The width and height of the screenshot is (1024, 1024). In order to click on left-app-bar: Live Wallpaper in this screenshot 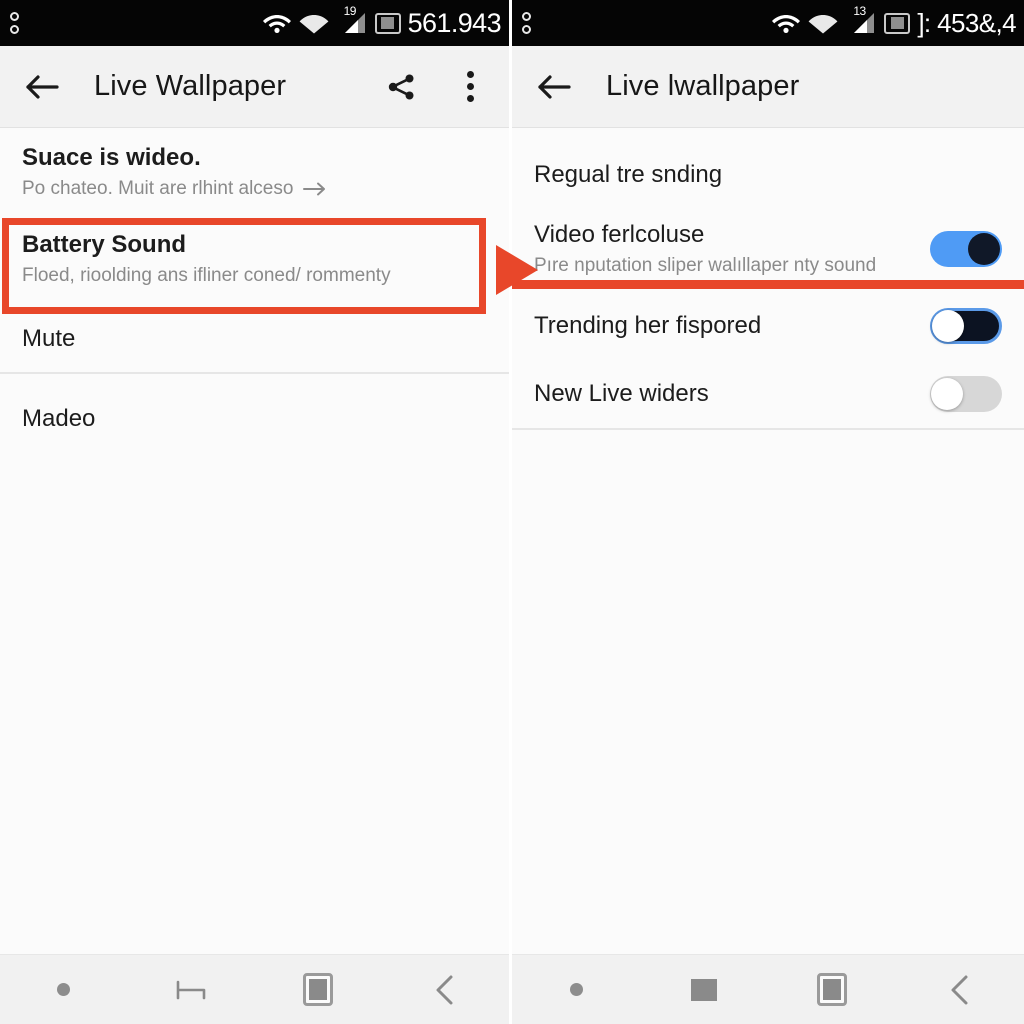, I will do `click(254, 87)`.